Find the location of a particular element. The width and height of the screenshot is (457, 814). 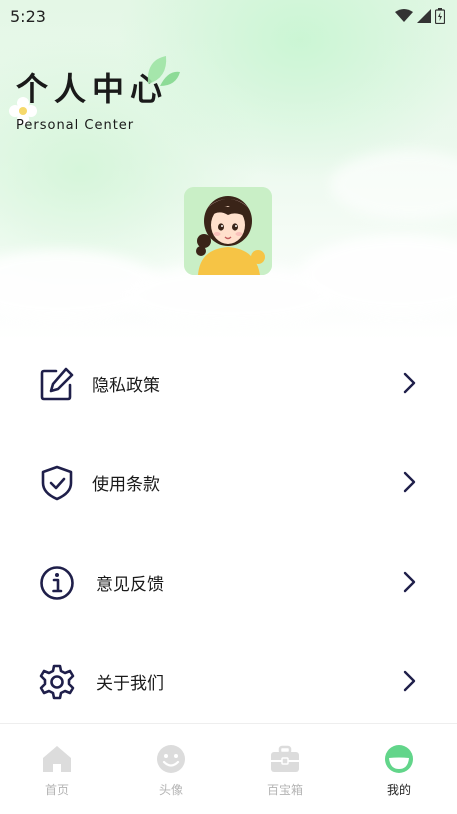

menu-item-label: 隐私政策 is located at coordinates (126, 386).